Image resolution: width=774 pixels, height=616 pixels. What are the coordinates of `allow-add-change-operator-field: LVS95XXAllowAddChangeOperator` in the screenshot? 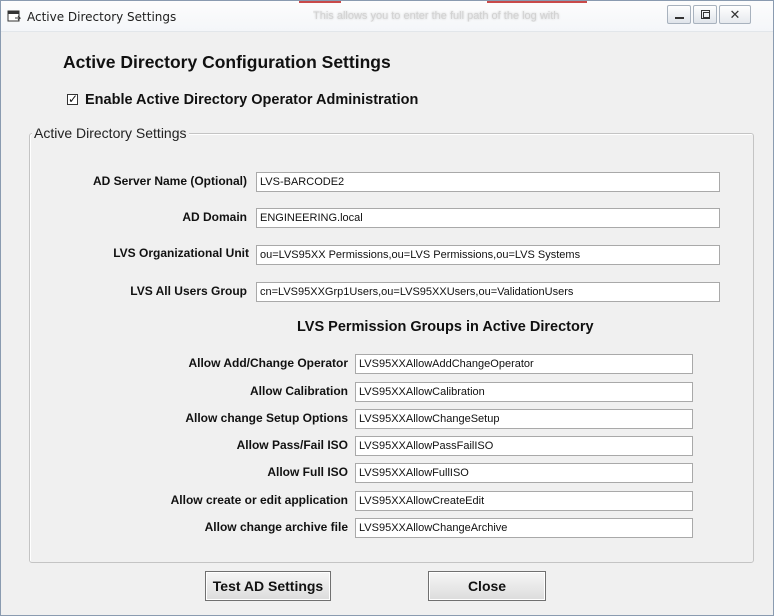 It's located at (524, 364).